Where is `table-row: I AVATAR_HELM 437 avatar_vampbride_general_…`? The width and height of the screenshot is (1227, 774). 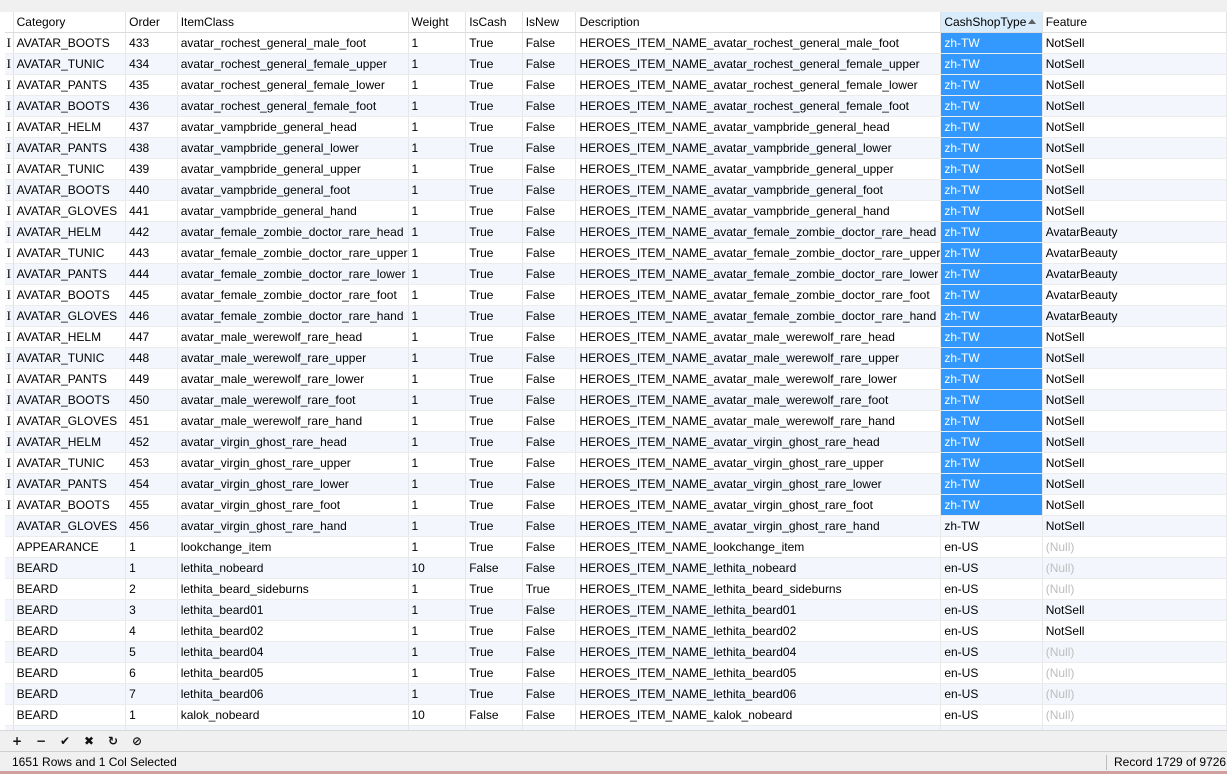 table-row: I AVATAR_HELM 437 avatar_vampbride_general_… is located at coordinates (616, 127).